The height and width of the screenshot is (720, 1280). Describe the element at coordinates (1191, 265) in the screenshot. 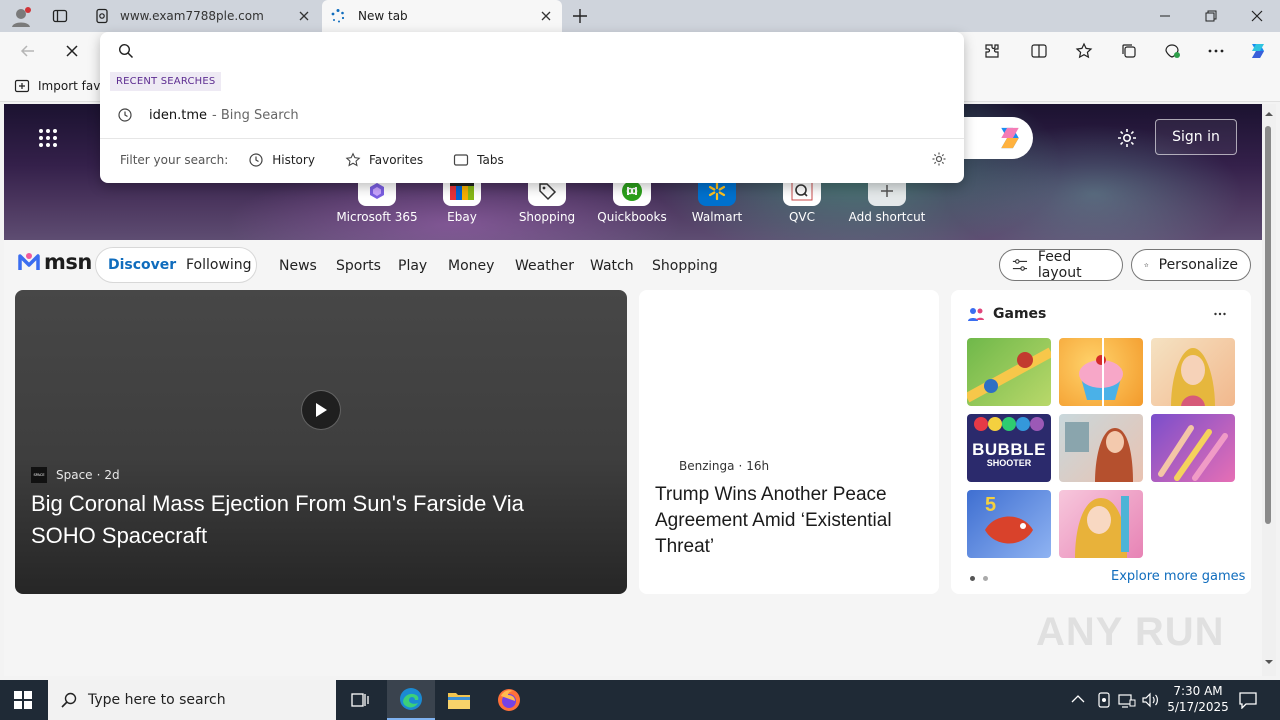

I see `personalize-button: Personalize` at that location.